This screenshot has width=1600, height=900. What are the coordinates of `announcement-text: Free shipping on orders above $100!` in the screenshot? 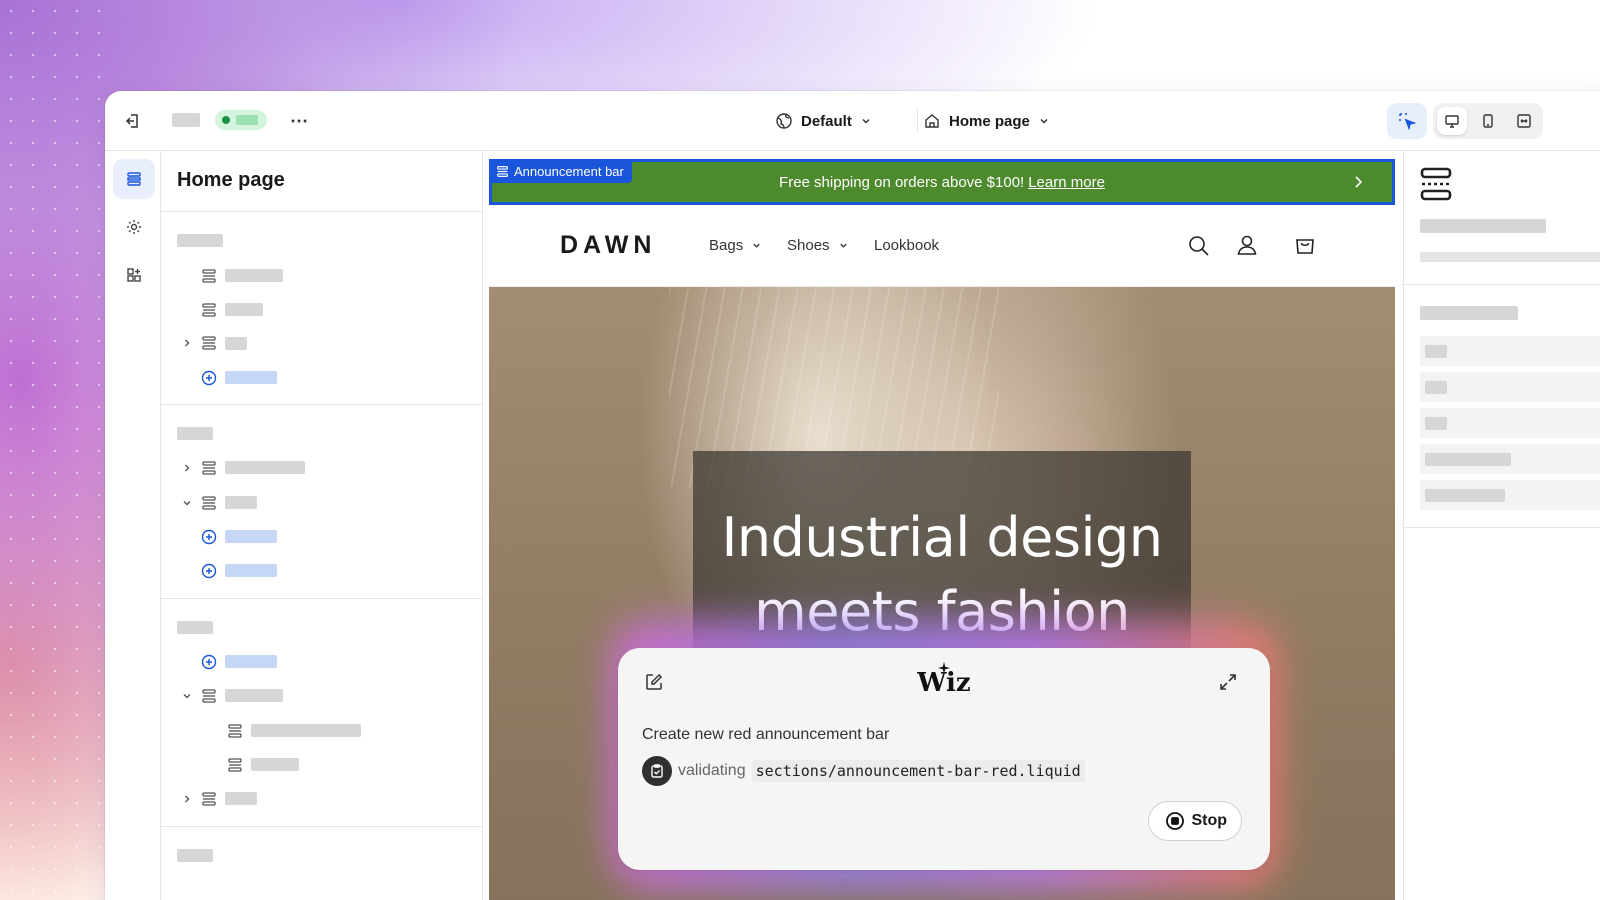 It's located at (901, 182).